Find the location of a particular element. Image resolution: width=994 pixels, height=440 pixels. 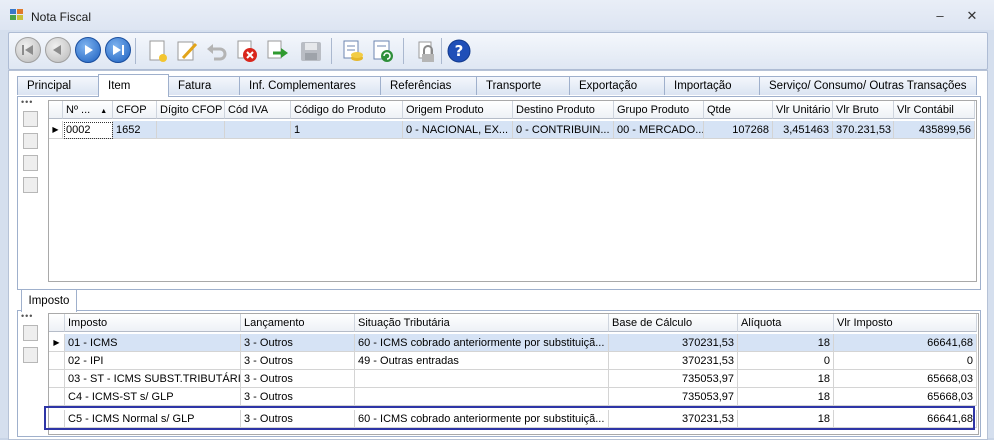

column-header: Vlr Imposto is located at coordinates (905, 323).